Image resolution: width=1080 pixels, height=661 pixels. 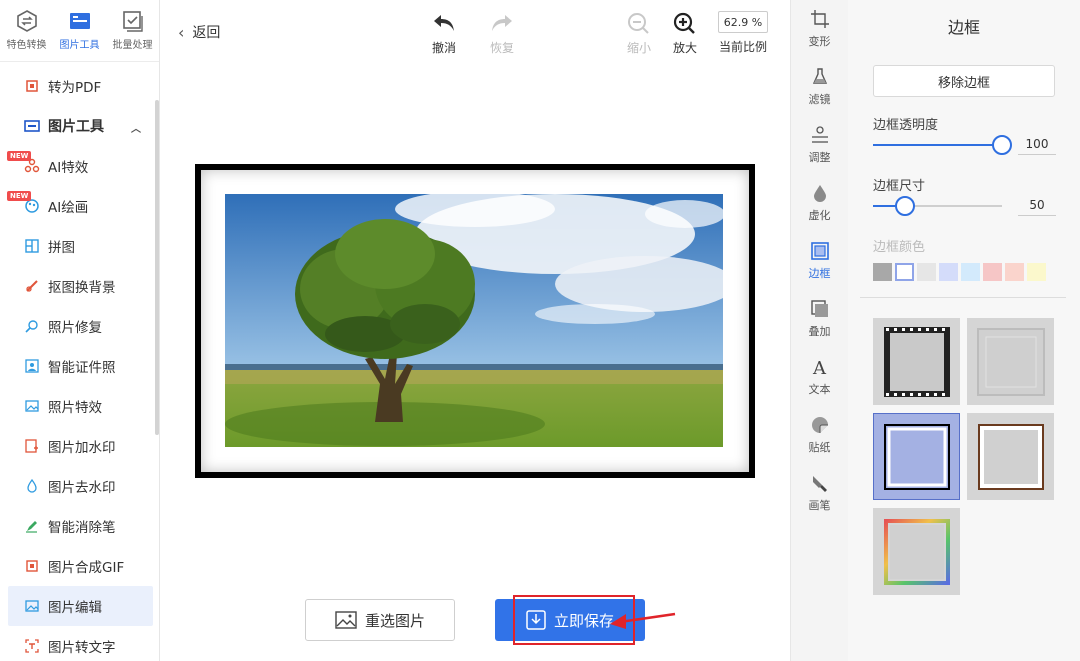 I want to click on add-watermark-icon, so click(x=32, y=446).